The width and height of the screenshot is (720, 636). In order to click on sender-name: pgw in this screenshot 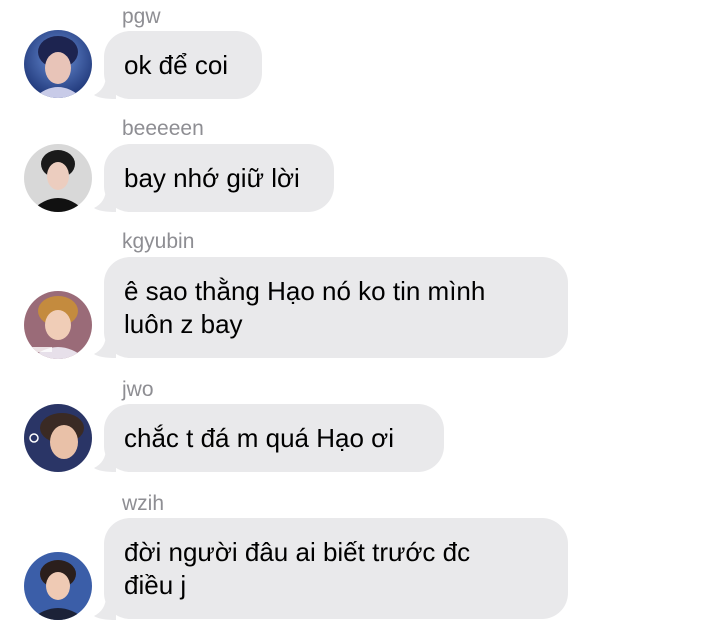, I will do `click(141, 16)`.